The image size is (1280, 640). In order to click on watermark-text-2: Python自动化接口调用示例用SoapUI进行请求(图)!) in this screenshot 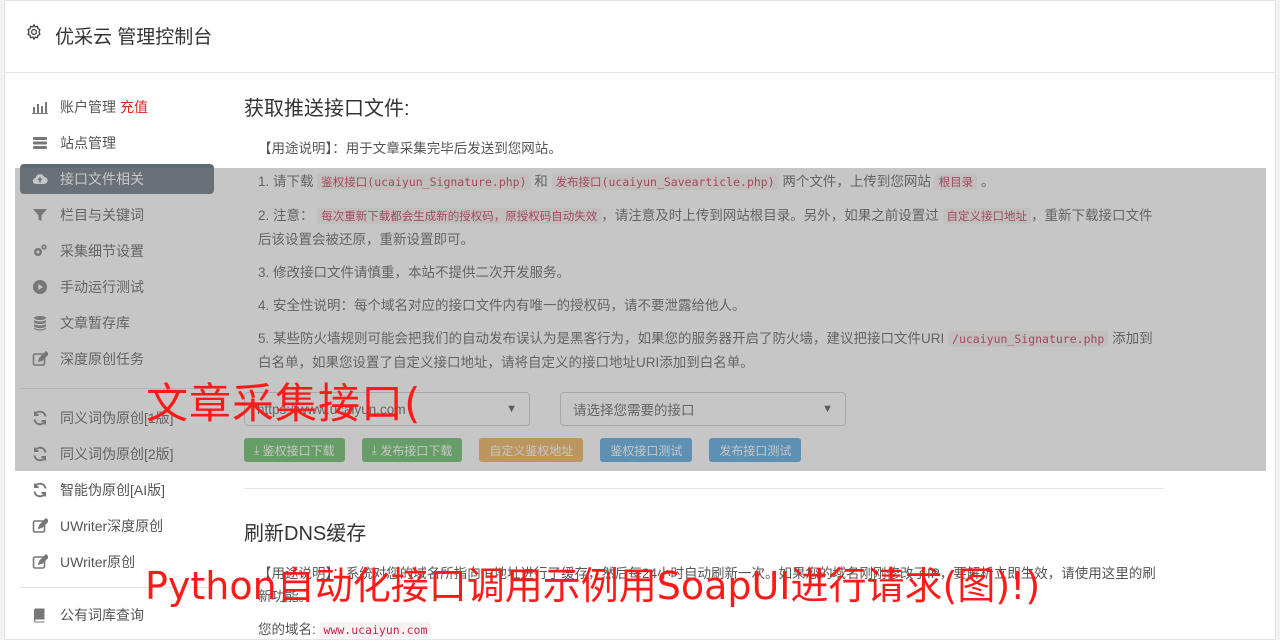, I will do `click(593, 586)`.